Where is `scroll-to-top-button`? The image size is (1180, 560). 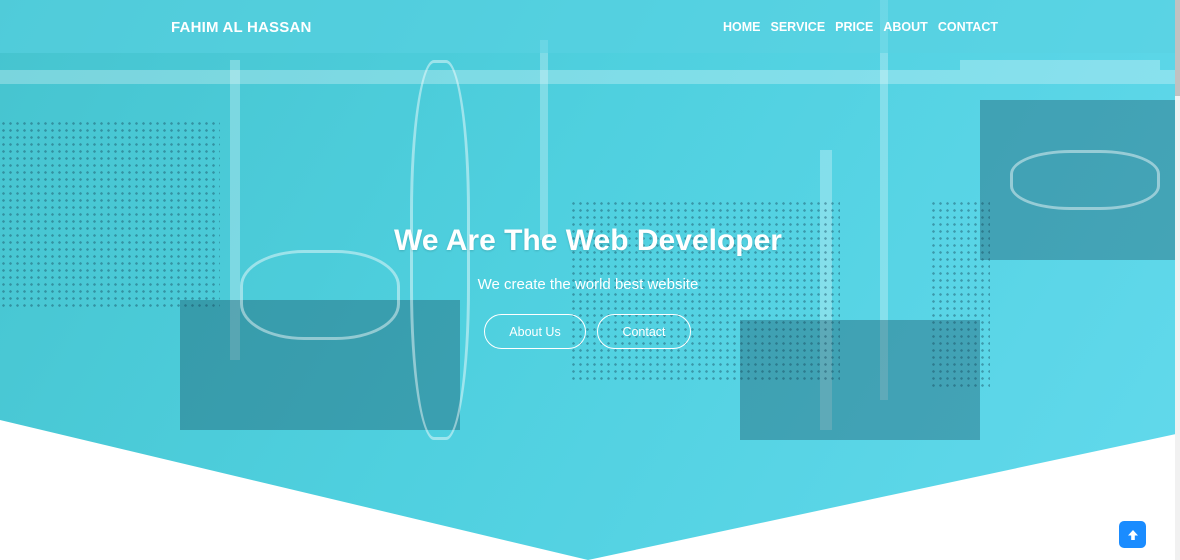 scroll-to-top-button is located at coordinates (1132, 534).